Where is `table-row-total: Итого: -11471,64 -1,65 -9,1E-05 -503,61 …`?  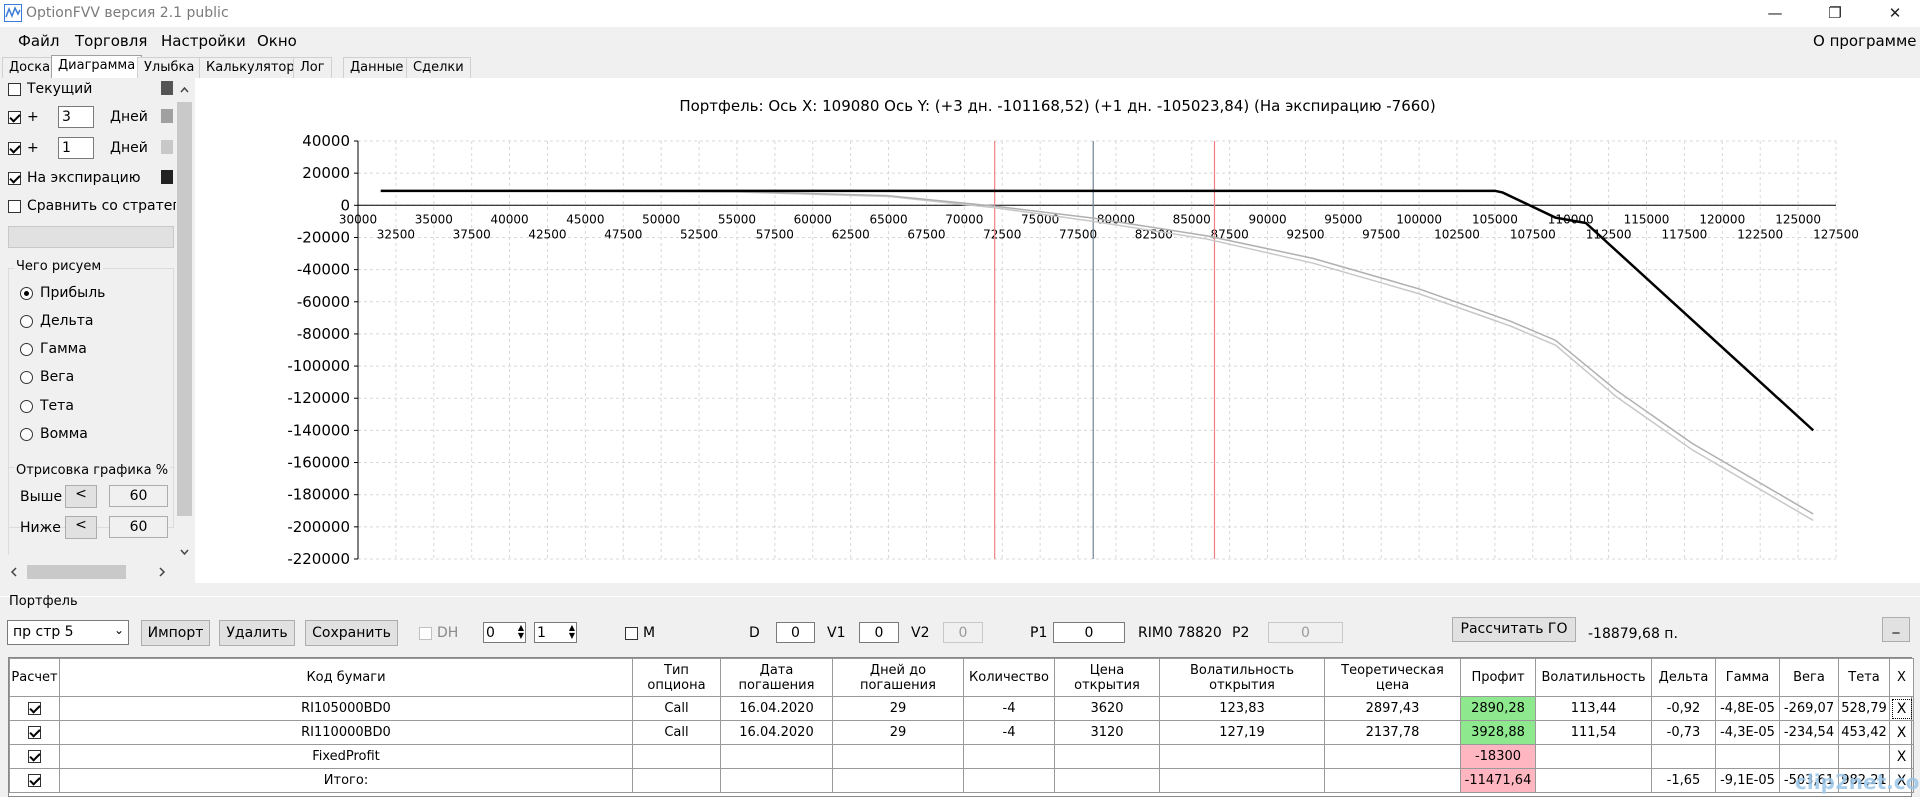
table-row-total: Итого: -11471,64 -1,65 -9,1E-05 -503,61 … is located at coordinates (961, 780).